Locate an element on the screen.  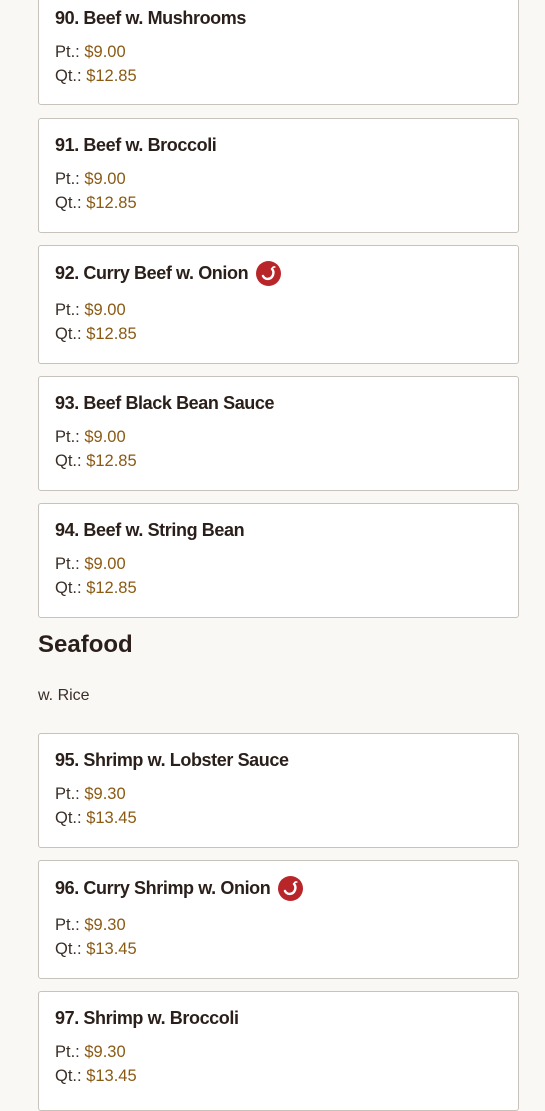
menu-item-name: 95. Shrimp w. Lobster Sauce is located at coordinates (172, 760).